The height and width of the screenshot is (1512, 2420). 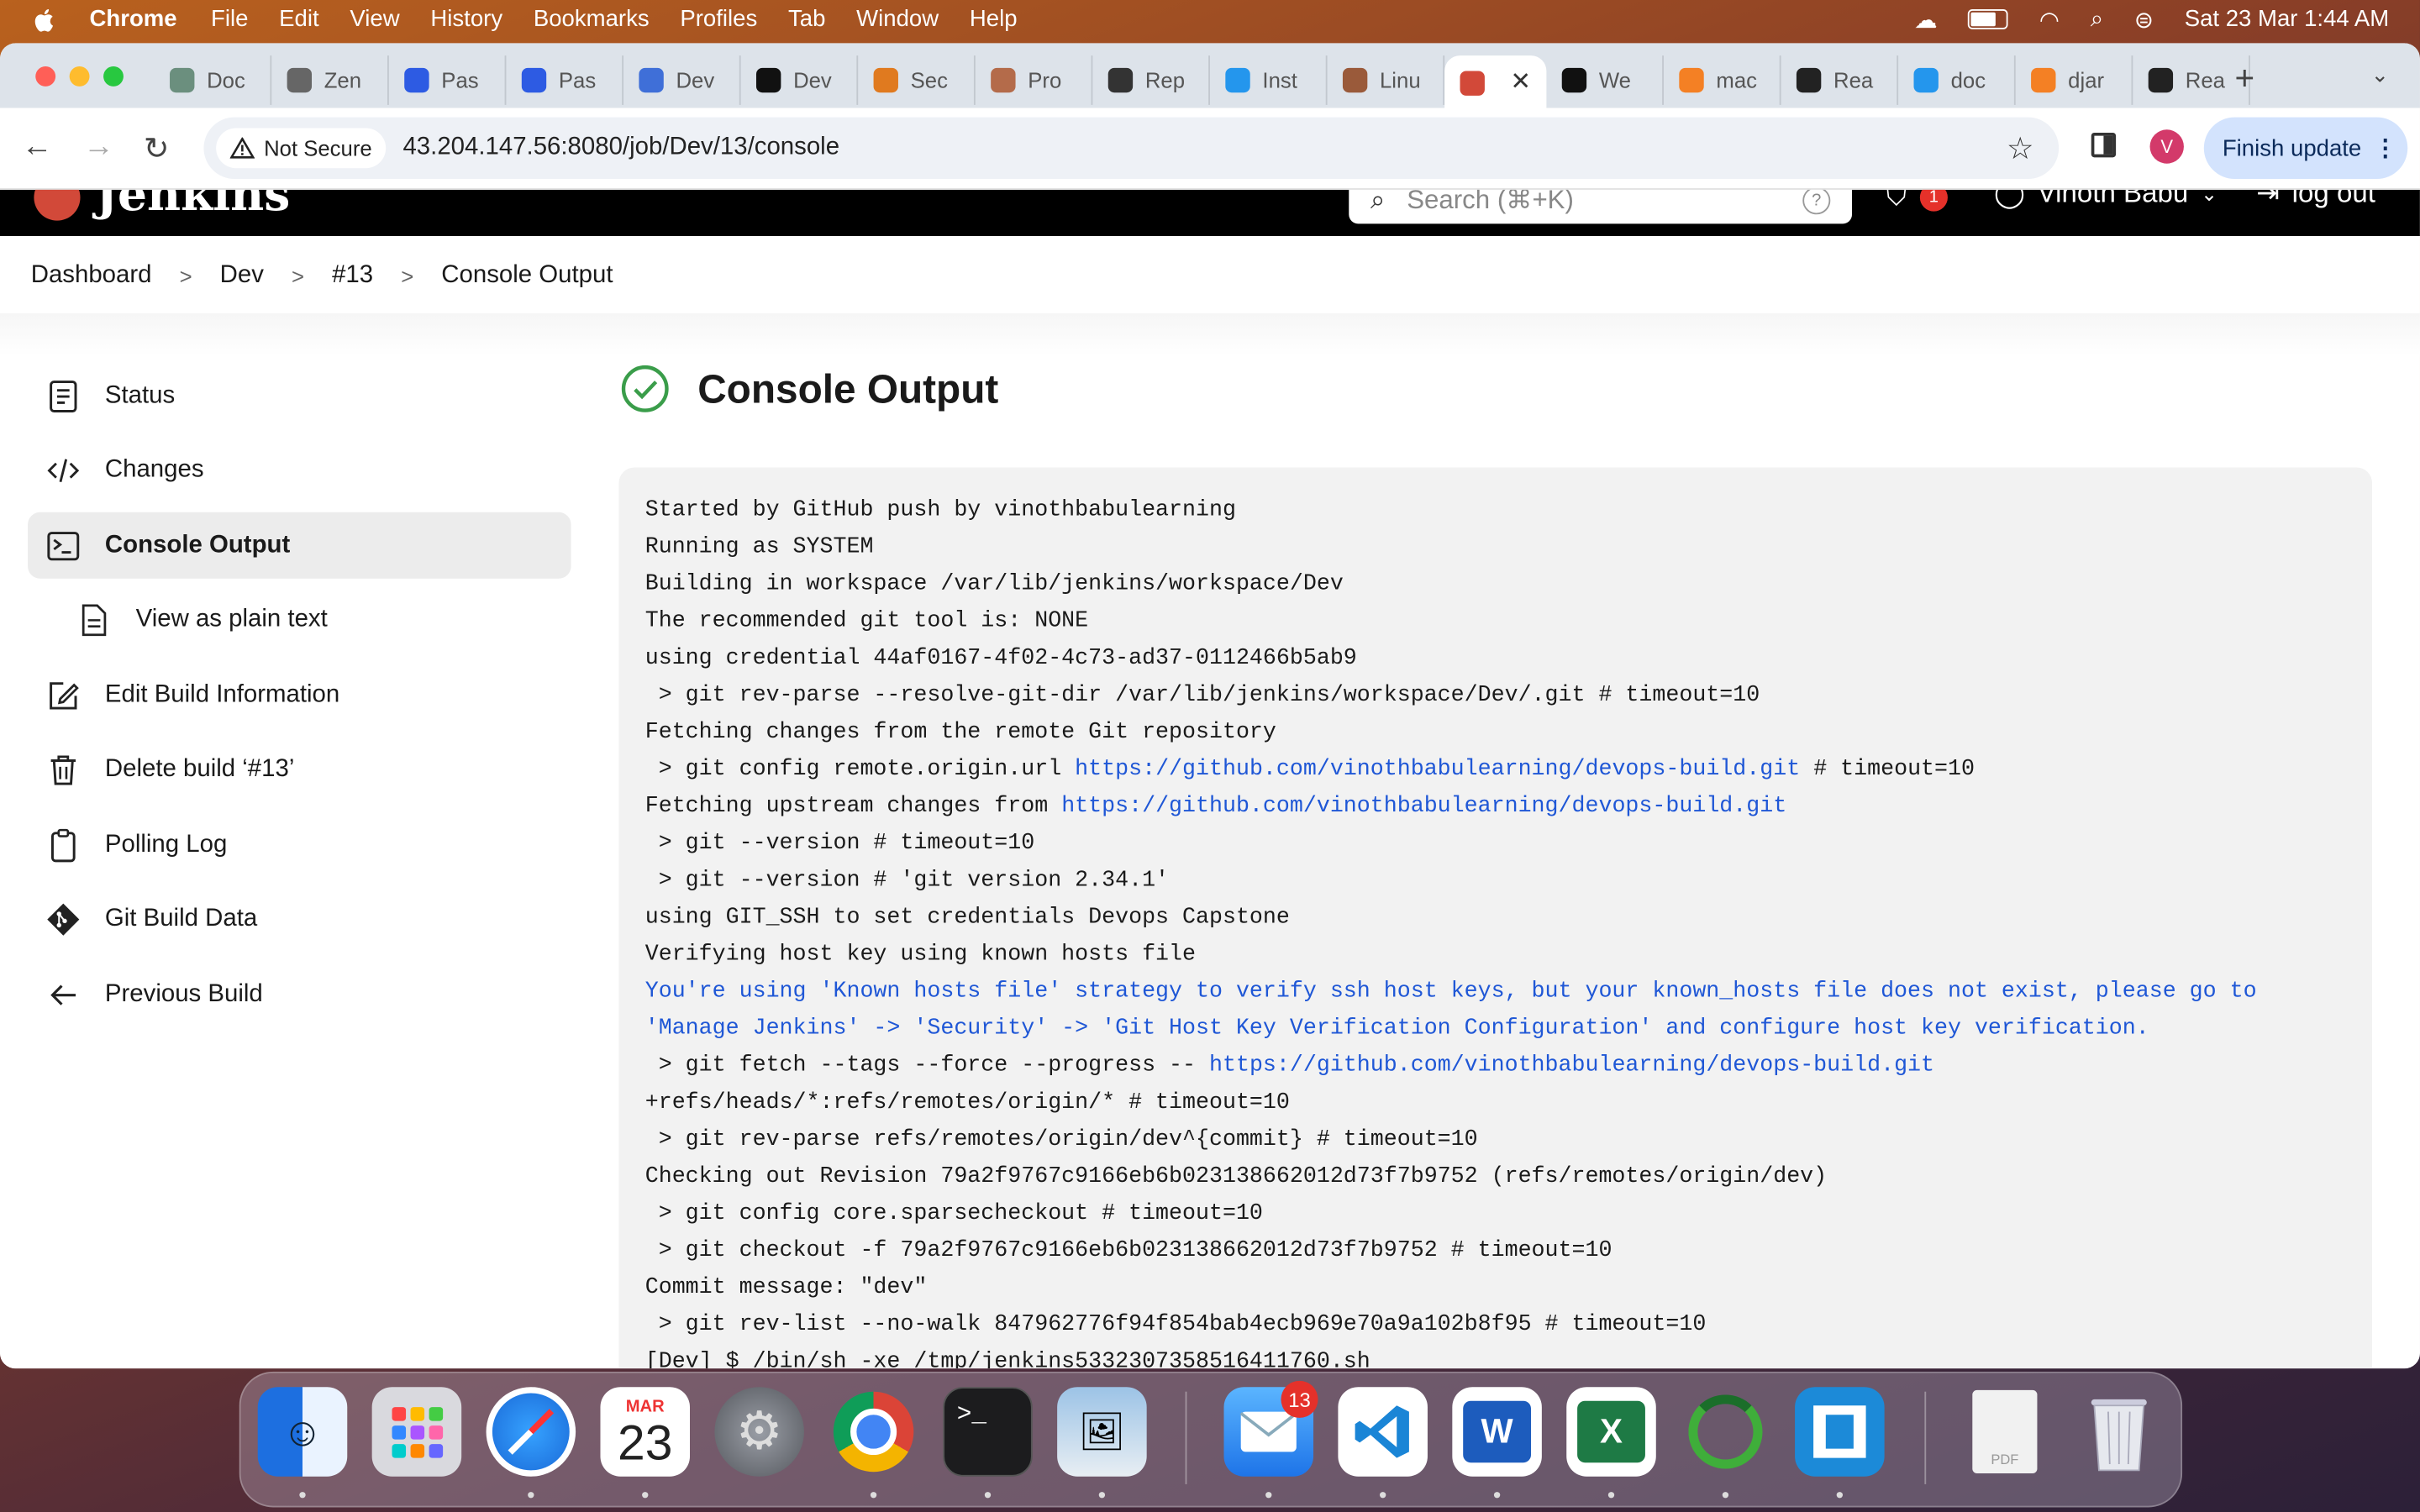 What do you see at coordinates (1723, 80) in the screenshot?
I see `browser-tab: mac` at bounding box center [1723, 80].